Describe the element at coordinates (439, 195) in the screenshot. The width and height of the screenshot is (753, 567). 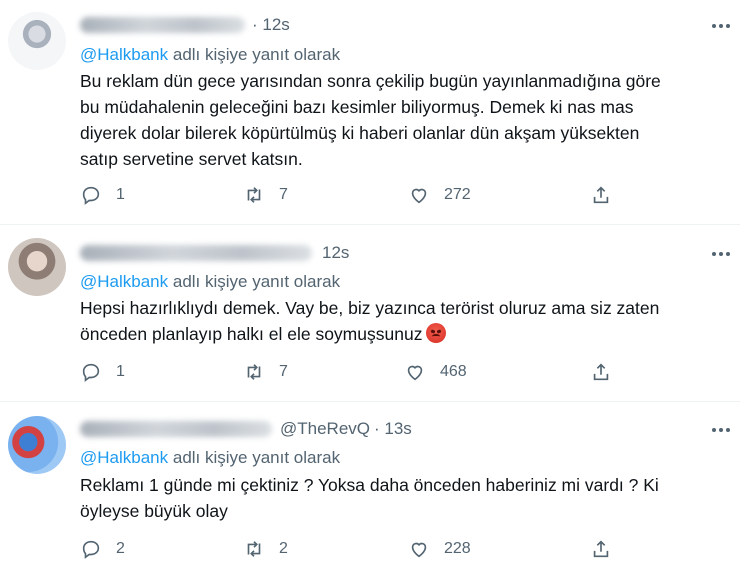
I see `like-button: 272` at that location.